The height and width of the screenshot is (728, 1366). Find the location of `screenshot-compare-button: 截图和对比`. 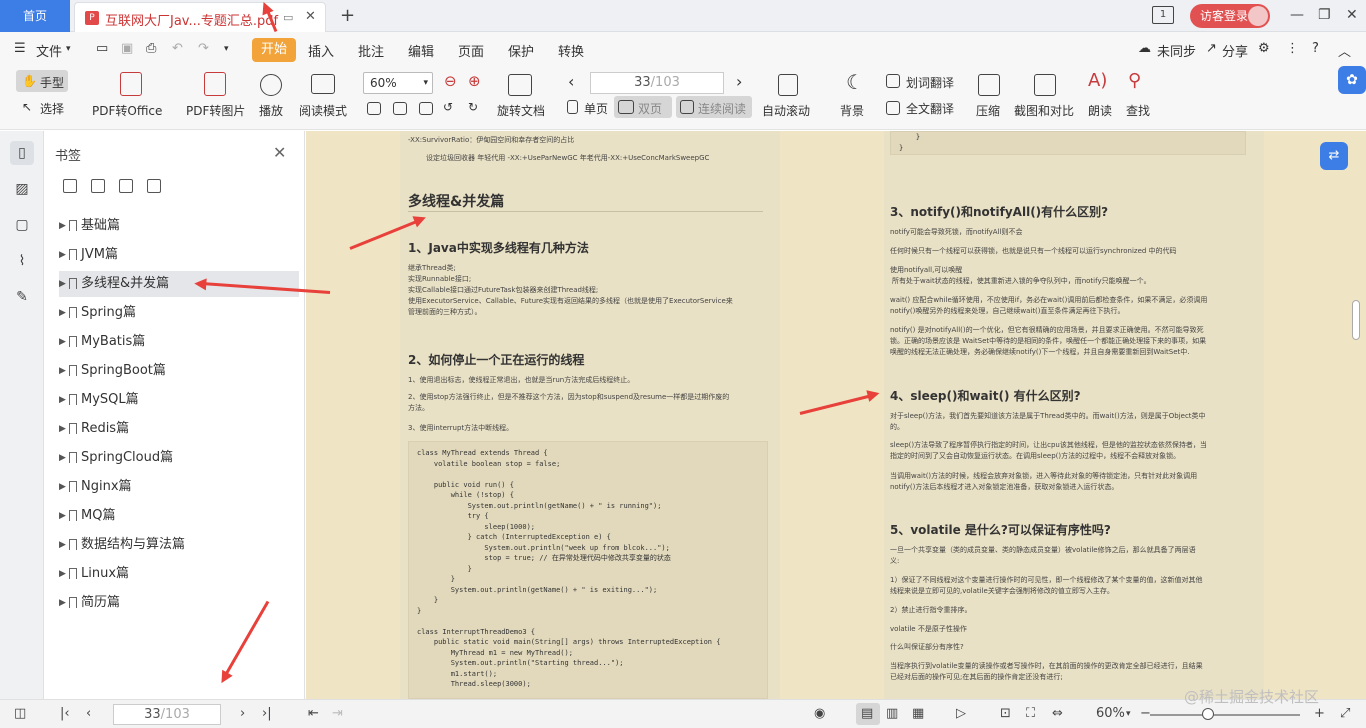

screenshot-compare-button: 截图和对比 is located at coordinates (1044, 110).